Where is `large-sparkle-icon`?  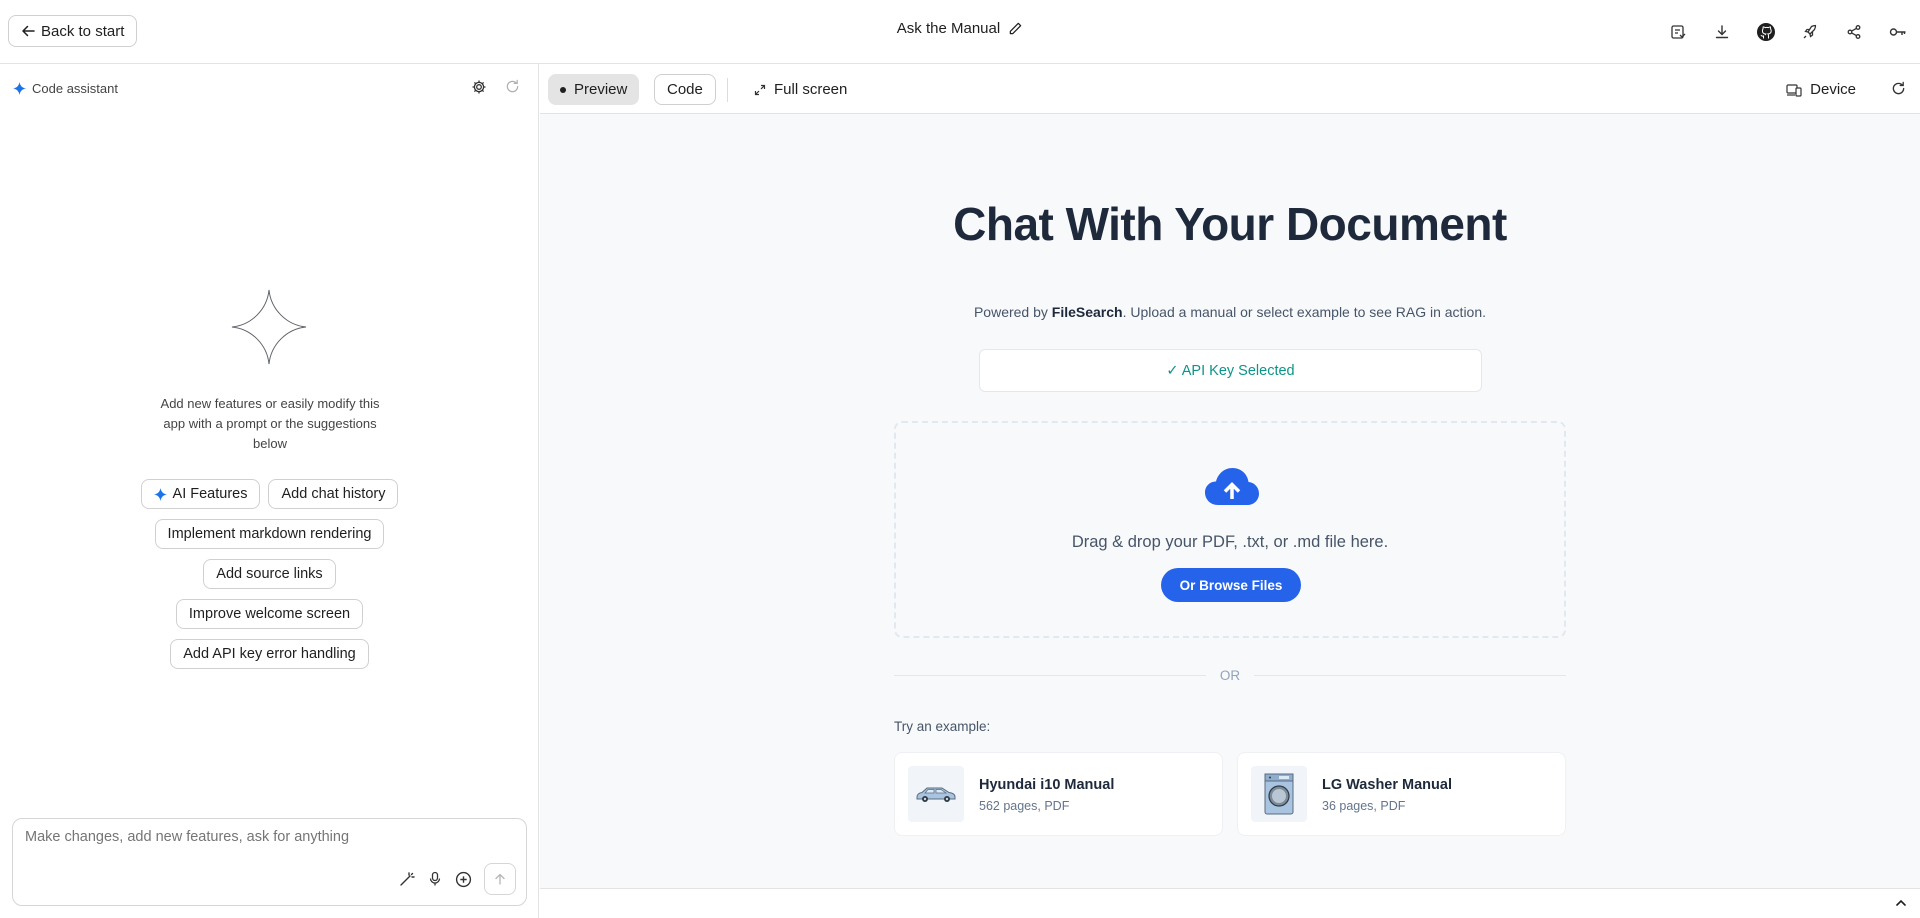
large-sparkle-icon is located at coordinates (269, 327).